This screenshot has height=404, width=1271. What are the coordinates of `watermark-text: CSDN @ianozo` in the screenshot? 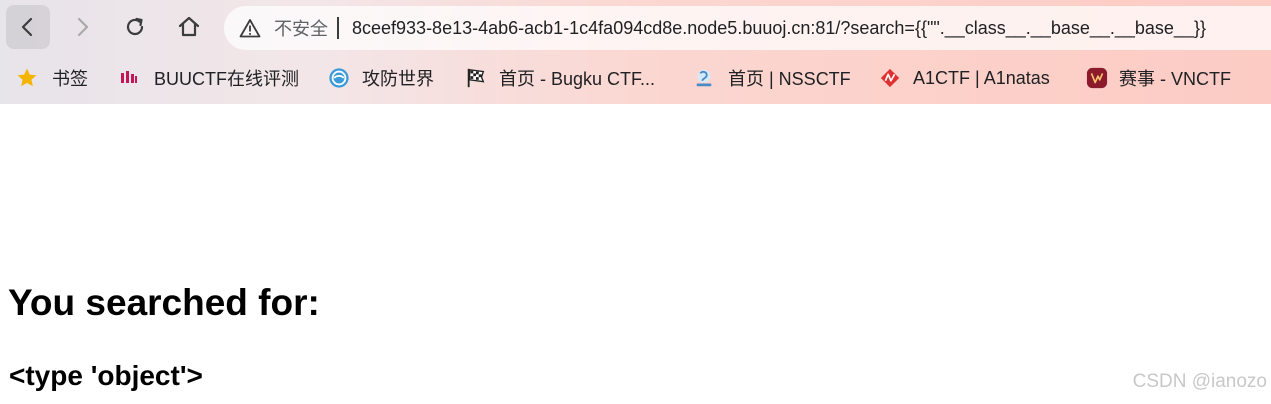 It's located at (1199, 381).